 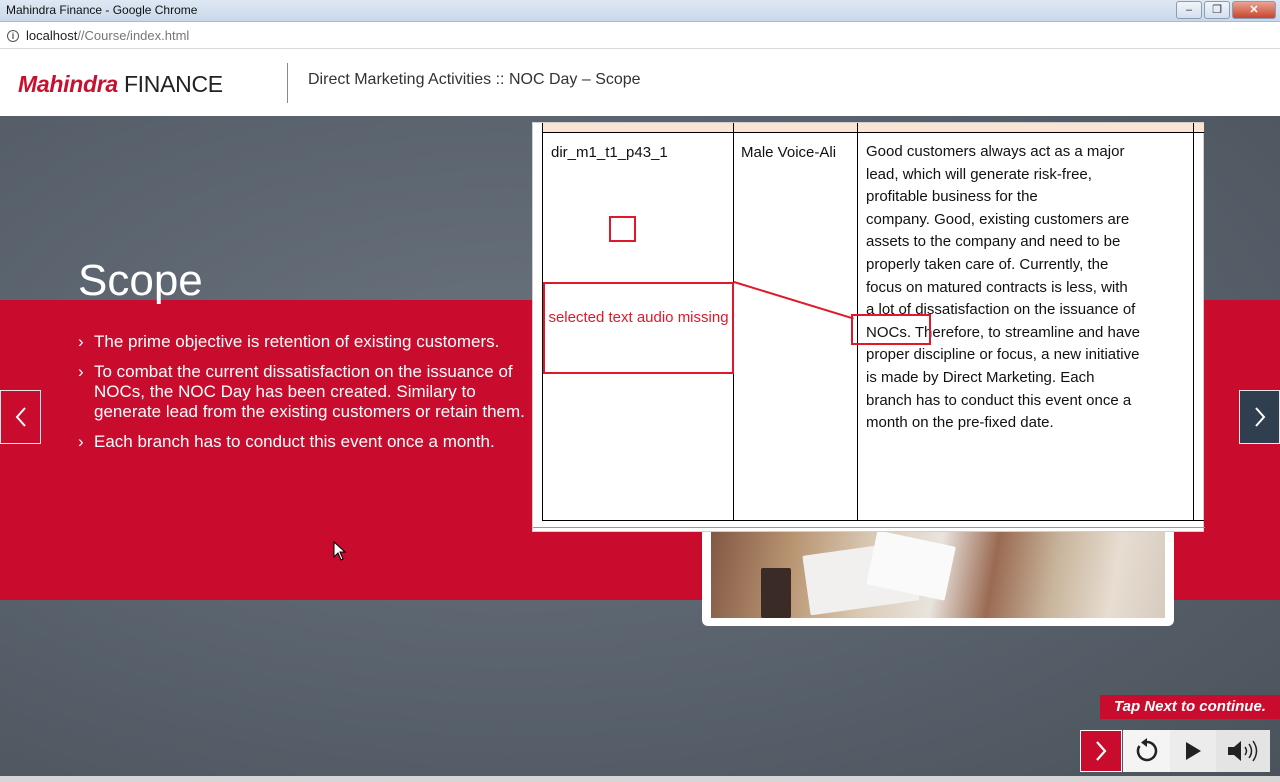 What do you see at coordinates (776, 593) in the screenshot?
I see `photo-dark-object` at bounding box center [776, 593].